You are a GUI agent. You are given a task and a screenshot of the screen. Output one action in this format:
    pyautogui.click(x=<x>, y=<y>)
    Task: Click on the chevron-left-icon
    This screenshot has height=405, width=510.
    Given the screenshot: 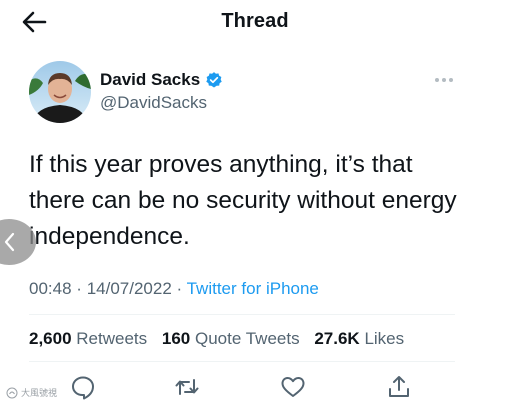 What is the action you would take?
    pyautogui.click(x=9, y=242)
    